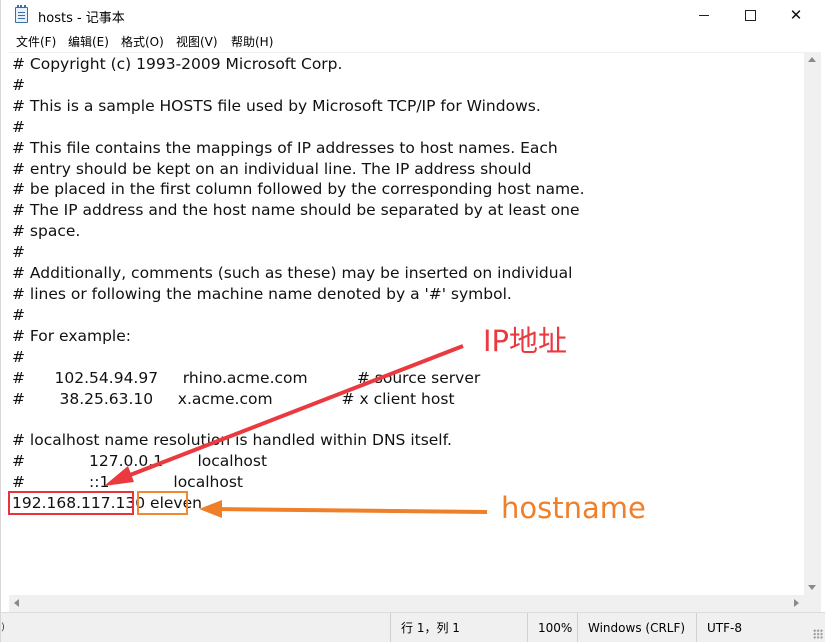  What do you see at coordinates (252, 41) in the screenshot?
I see `menu-help: 帮助(H)` at bounding box center [252, 41].